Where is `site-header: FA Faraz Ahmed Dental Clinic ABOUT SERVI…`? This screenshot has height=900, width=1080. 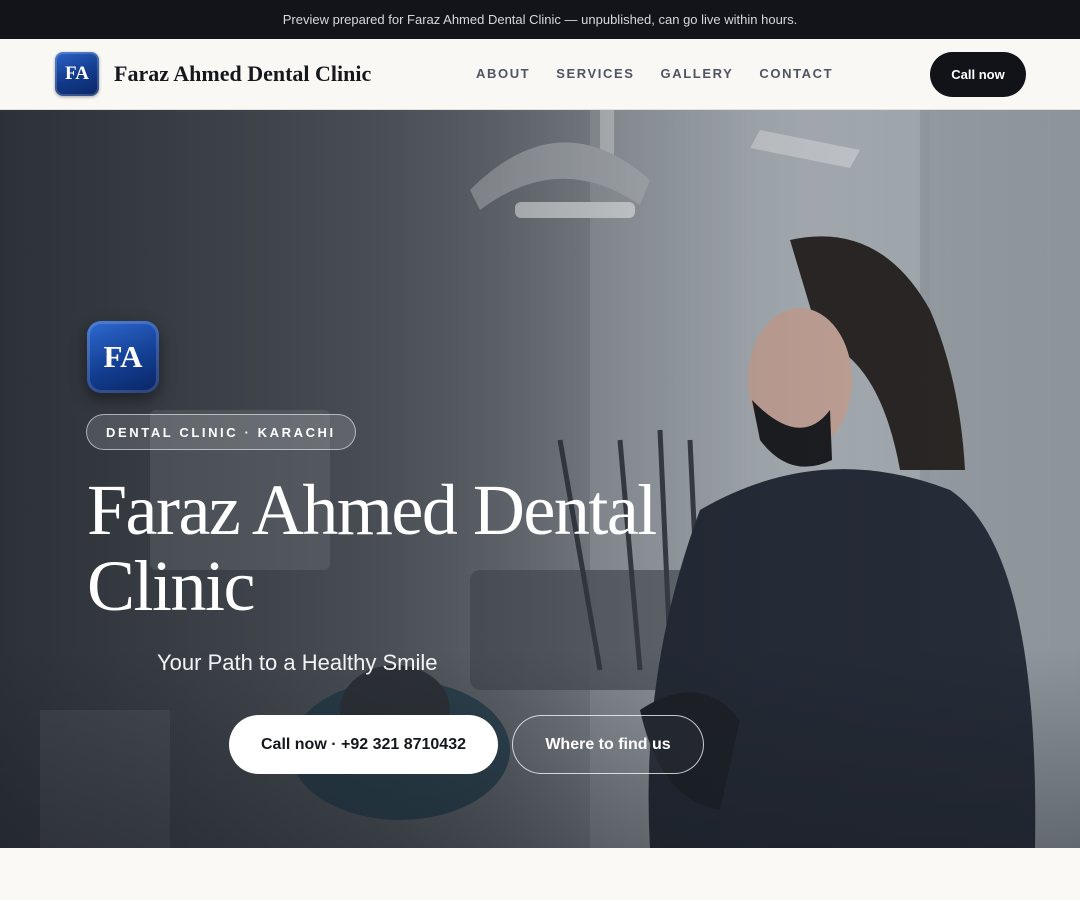 site-header: FA Faraz Ahmed Dental Clinic ABOUT SERVI… is located at coordinates (540, 74).